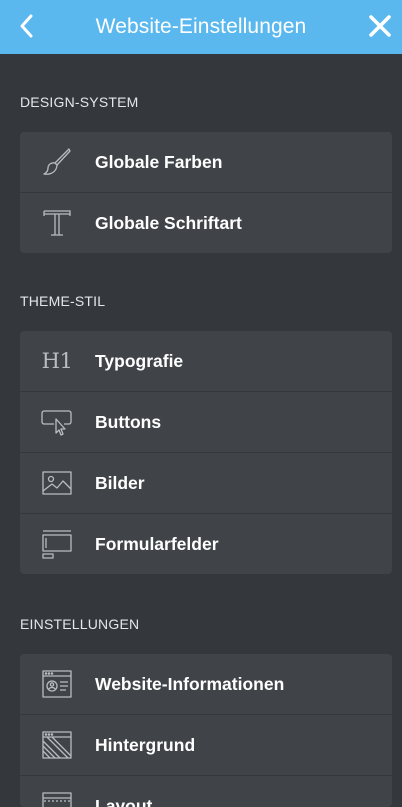 The height and width of the screenshot is (807, 402). Describe the element at coordinates (124, 801) in the screenshot. I see `menu-item-label: Layout` at that location.